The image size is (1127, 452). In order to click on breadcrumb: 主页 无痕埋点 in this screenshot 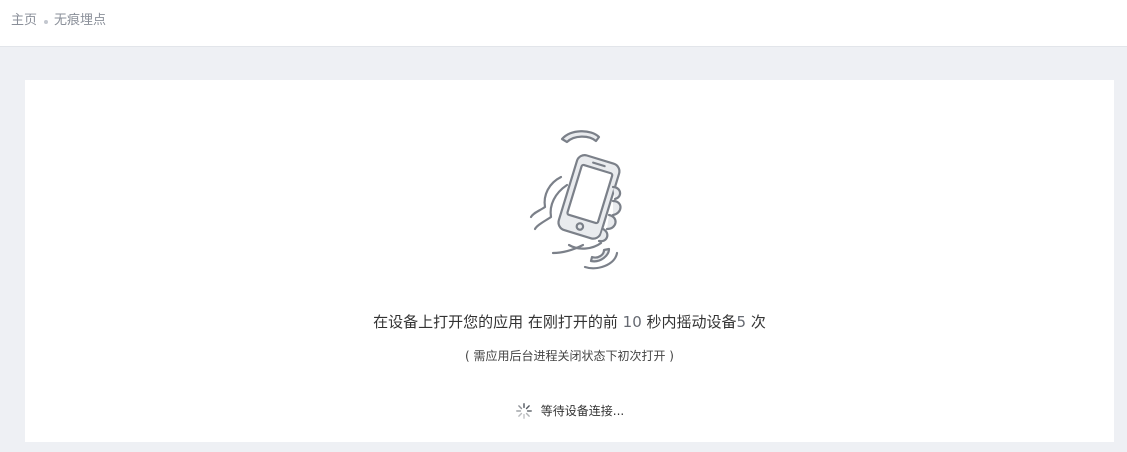, I will do `click(58, 21)`.